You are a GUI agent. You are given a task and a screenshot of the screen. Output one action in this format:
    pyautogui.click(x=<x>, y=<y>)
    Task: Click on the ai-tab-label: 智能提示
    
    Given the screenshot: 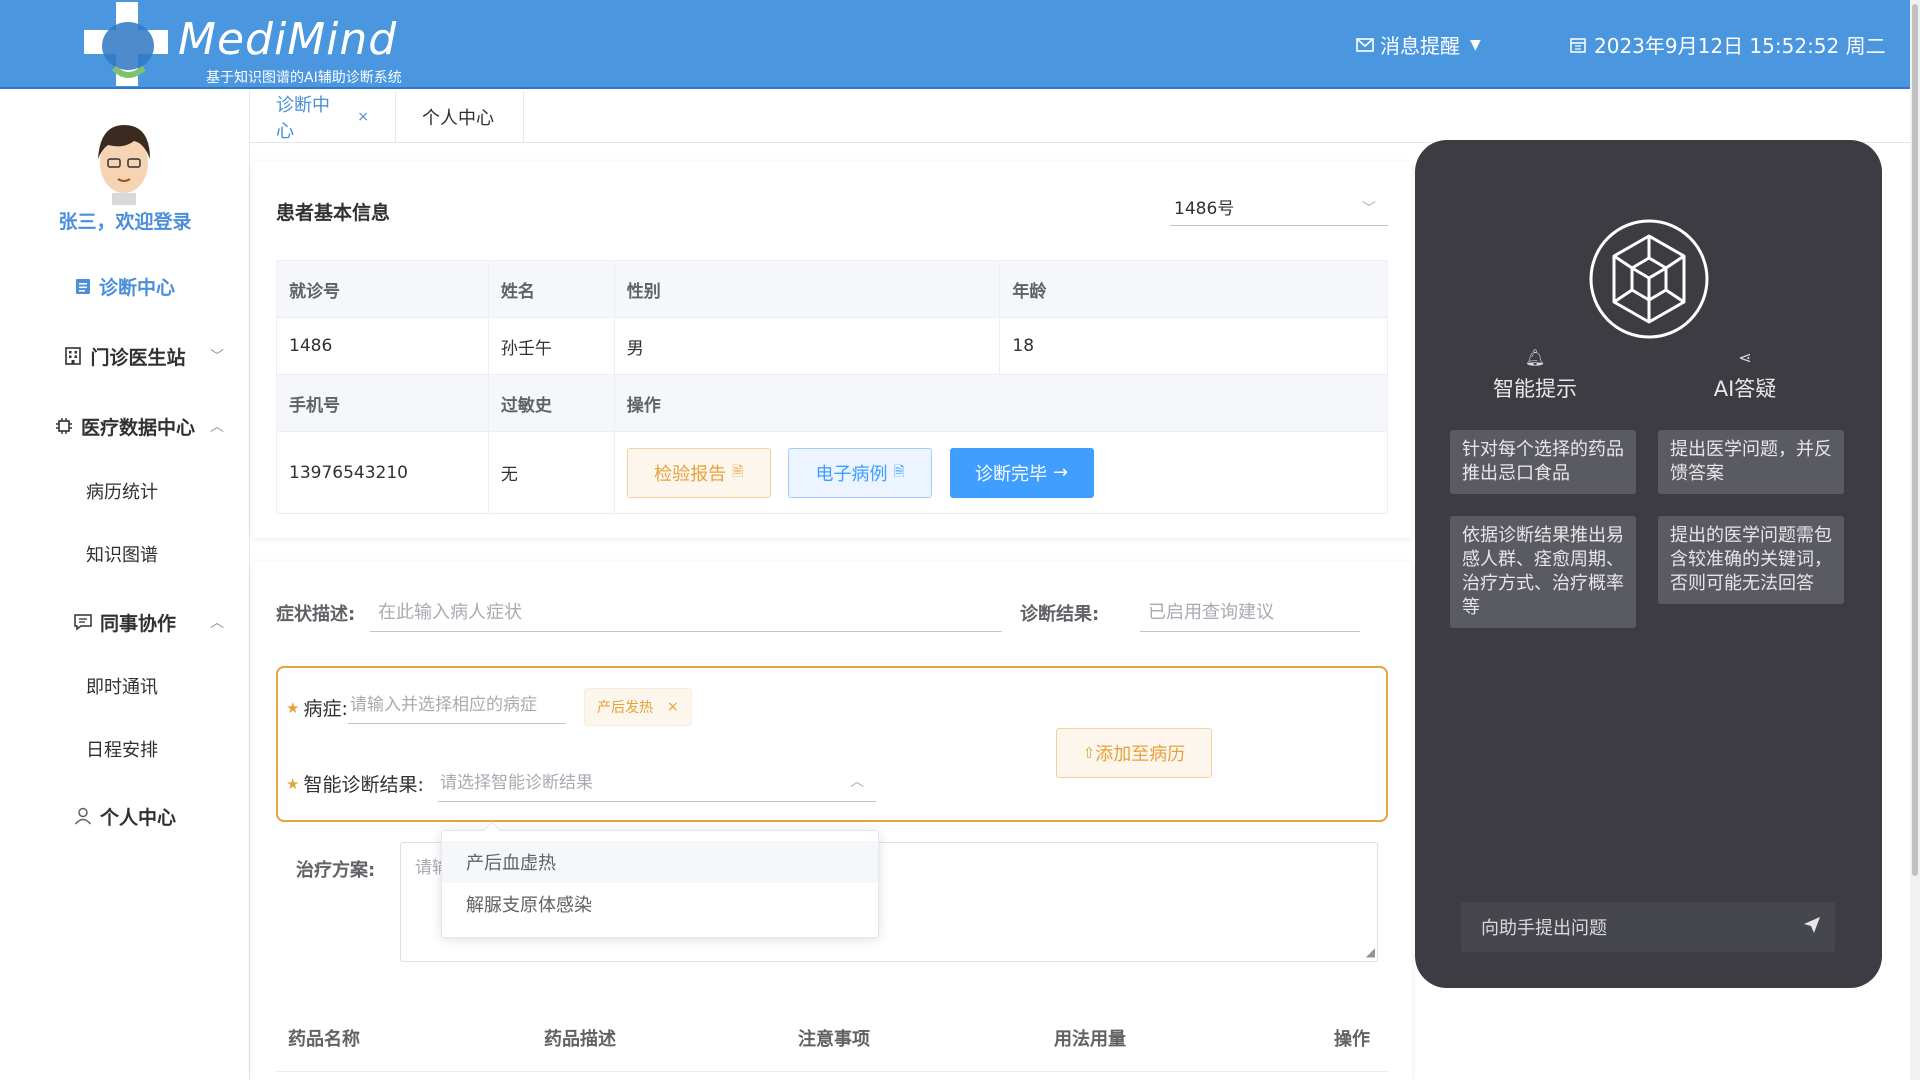 What is the action you would take?
    pyautogui.click(x=1535, y=389)
    